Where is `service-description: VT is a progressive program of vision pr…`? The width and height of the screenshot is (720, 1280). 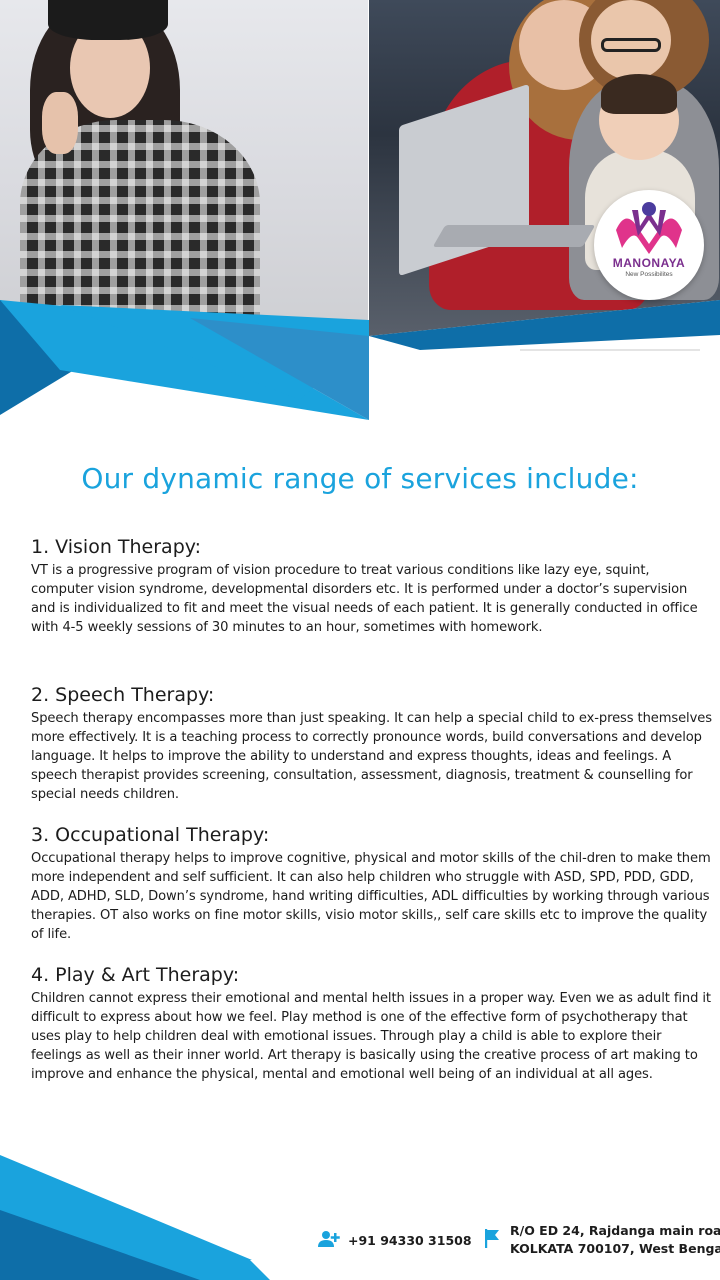 service-description: VT is a progressive program of vision pr… is located at coordinates (364, 599).